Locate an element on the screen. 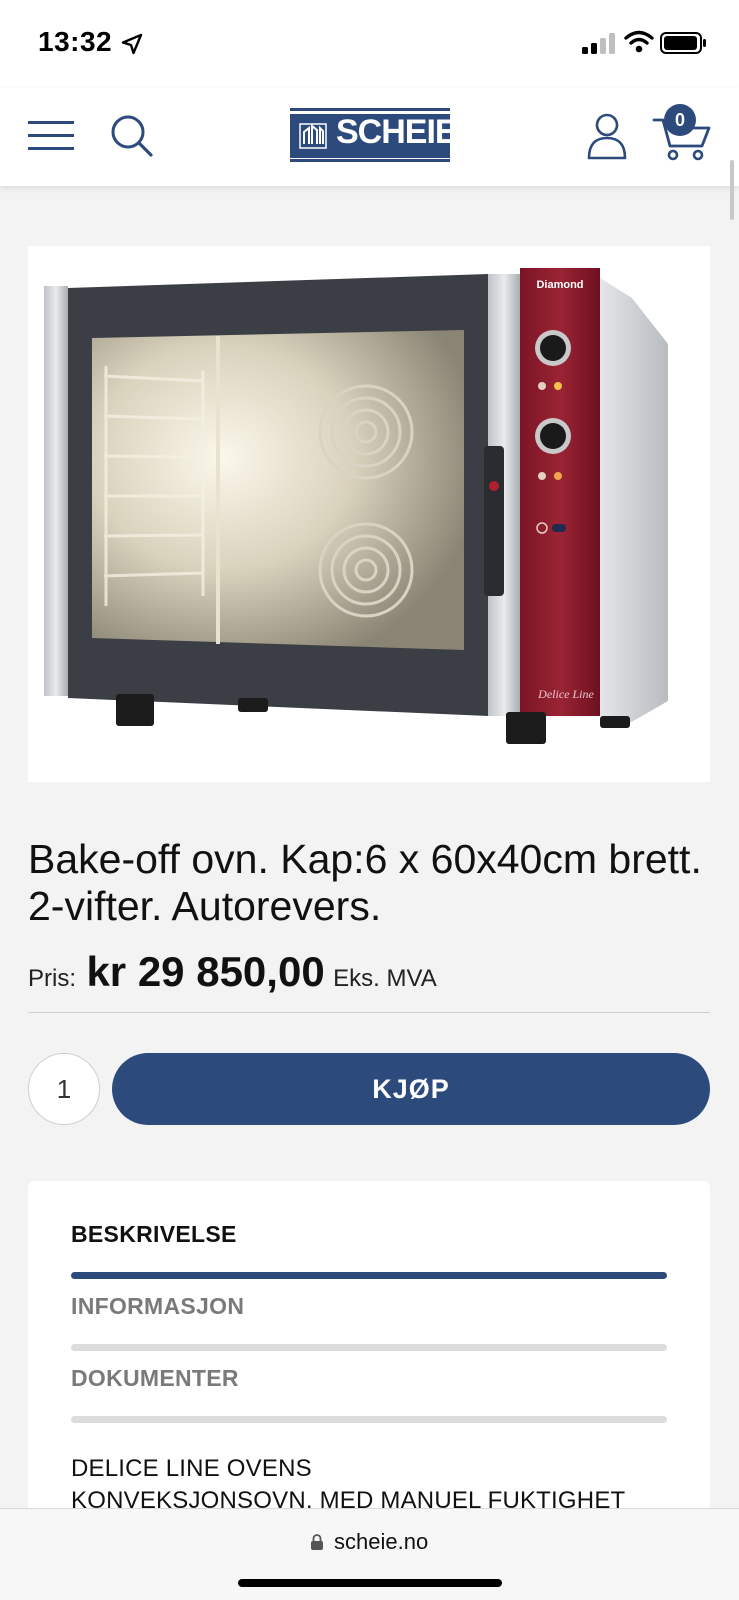 The height and width of the screenshot is (1600, 739). site-header: SCHEIE 0 is located at coordinates (369, 137).